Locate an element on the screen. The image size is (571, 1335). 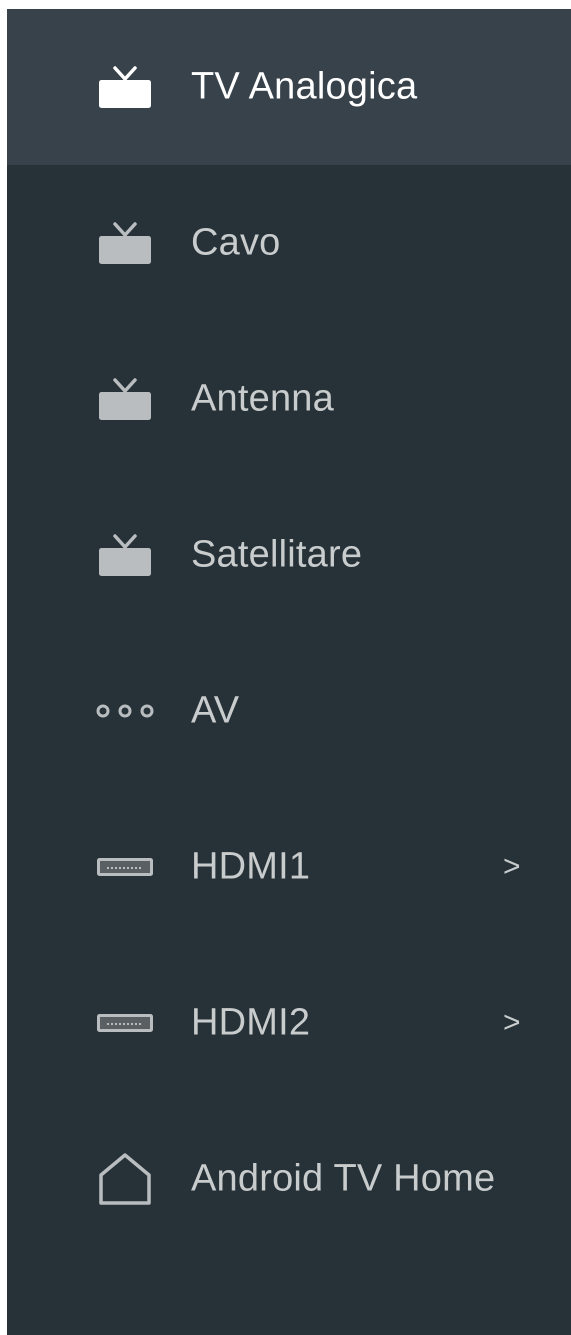
menu-item-antenna: Antenna is located at coordinates (289, 399).